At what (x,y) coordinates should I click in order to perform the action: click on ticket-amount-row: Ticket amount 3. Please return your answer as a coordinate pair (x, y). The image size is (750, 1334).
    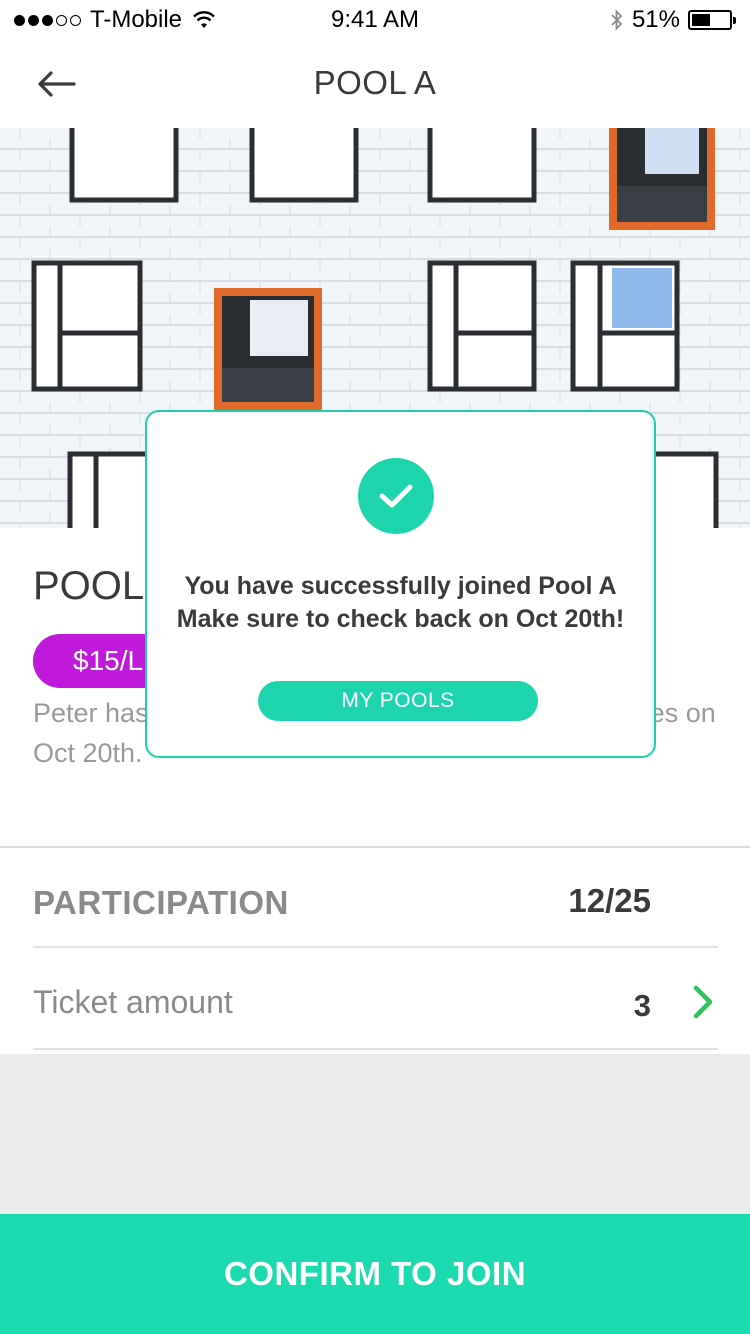
    Looking at the image, I should click on (375, 1000).